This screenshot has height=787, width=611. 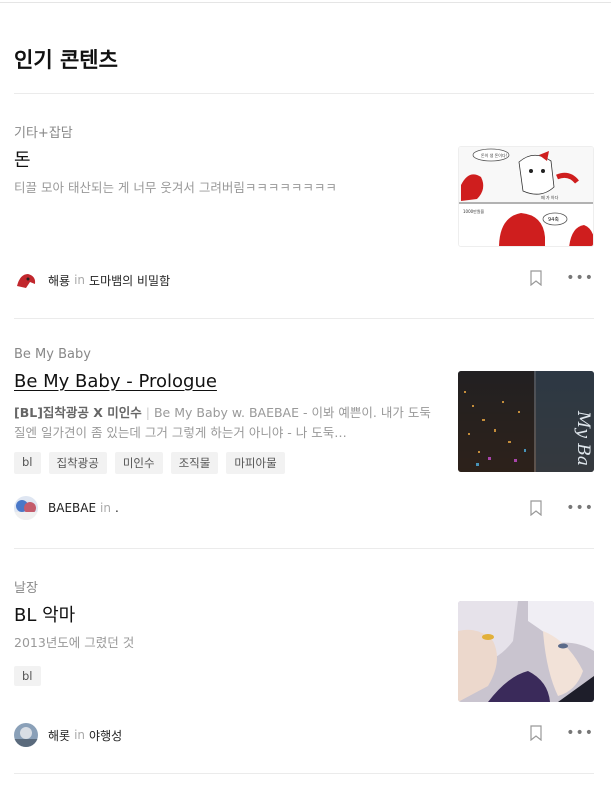 I want to click on thumb-speech-3: 94축, so click(x=553, y=219).